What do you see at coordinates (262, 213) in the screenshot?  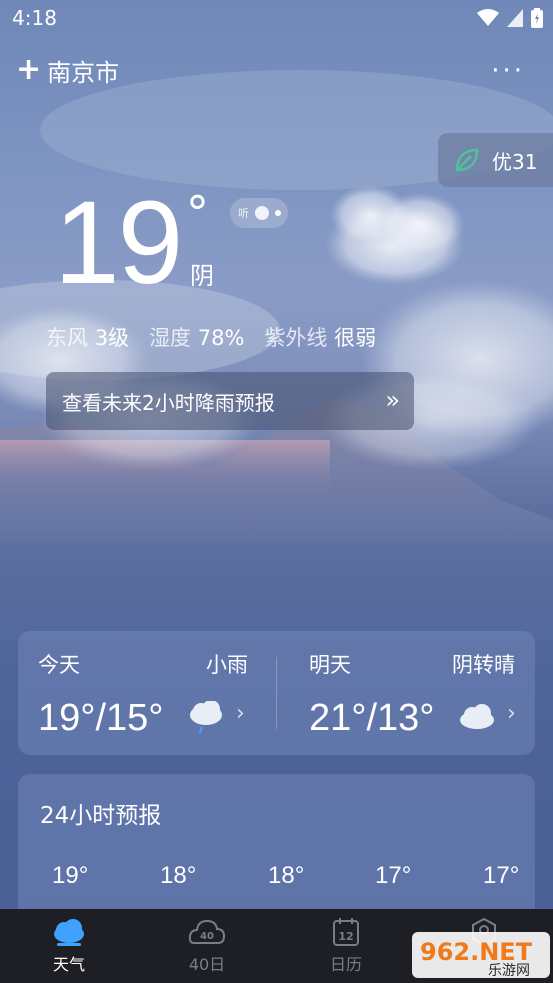 I see `speaker-icon` at bounding box center [262, 213].